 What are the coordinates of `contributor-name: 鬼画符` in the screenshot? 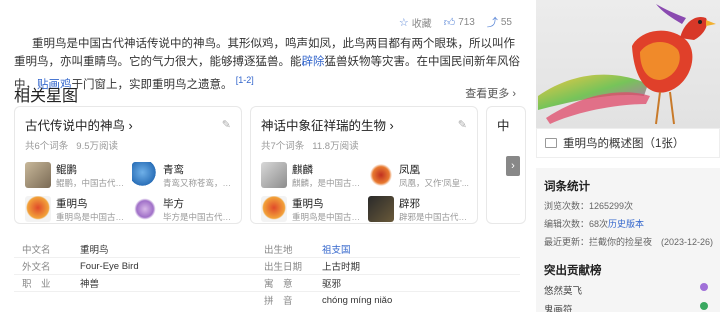 It's located at (558, 307).